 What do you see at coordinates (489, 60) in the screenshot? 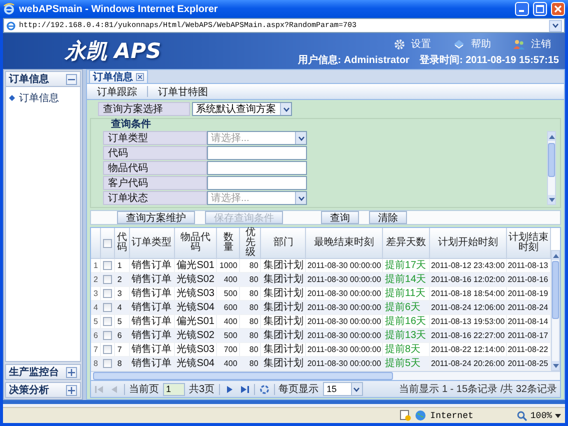
I see `login-time: 登录时间: 2011-08-19 15:57:15` at bounding box center [489, 60].